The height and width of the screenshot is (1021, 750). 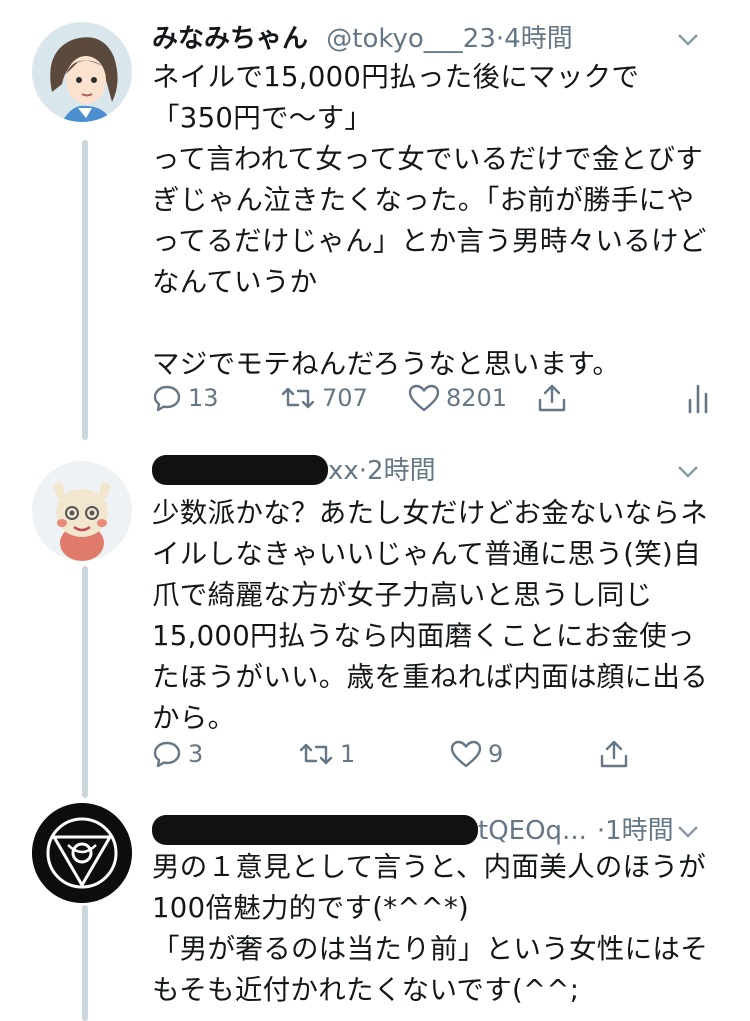 I want to click on retweet-button: 1, so click(x=326, y=754).